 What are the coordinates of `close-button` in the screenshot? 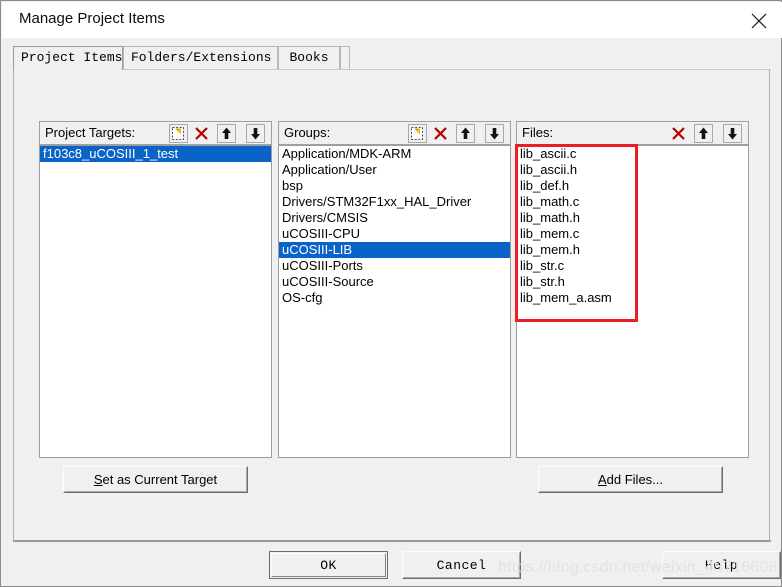 It's located at (759, 20).